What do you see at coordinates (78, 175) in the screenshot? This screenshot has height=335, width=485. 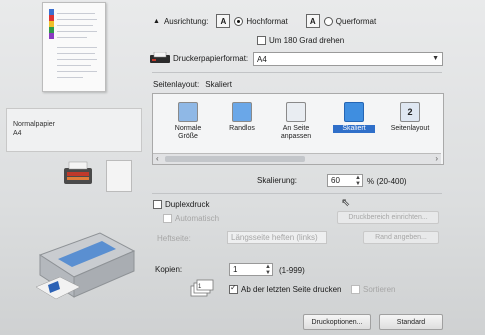 I see `printer-small-icon` at bounding box center [78, 175].